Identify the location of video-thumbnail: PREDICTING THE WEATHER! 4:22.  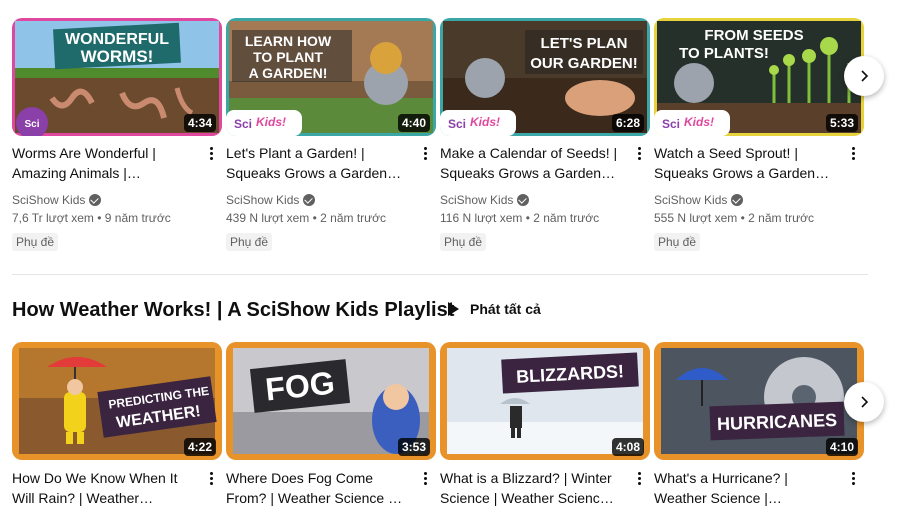
(117, 401).